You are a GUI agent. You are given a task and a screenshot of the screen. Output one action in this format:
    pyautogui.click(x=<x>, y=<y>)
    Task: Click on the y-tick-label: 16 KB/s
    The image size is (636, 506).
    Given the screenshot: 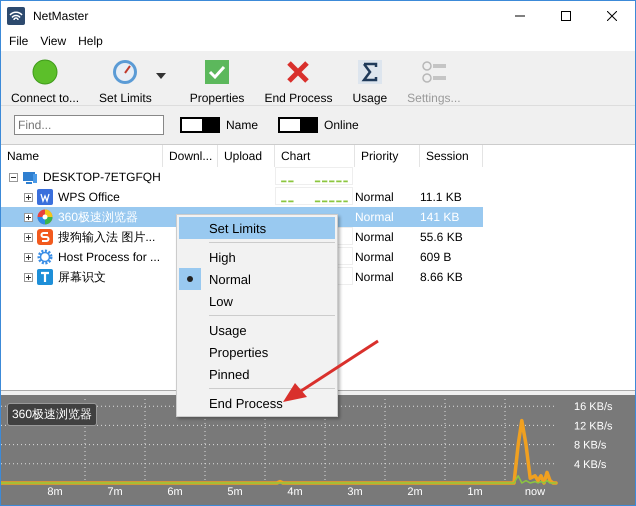 What is the action you would take?
    pyautogui.click(x=593, y=407)
    